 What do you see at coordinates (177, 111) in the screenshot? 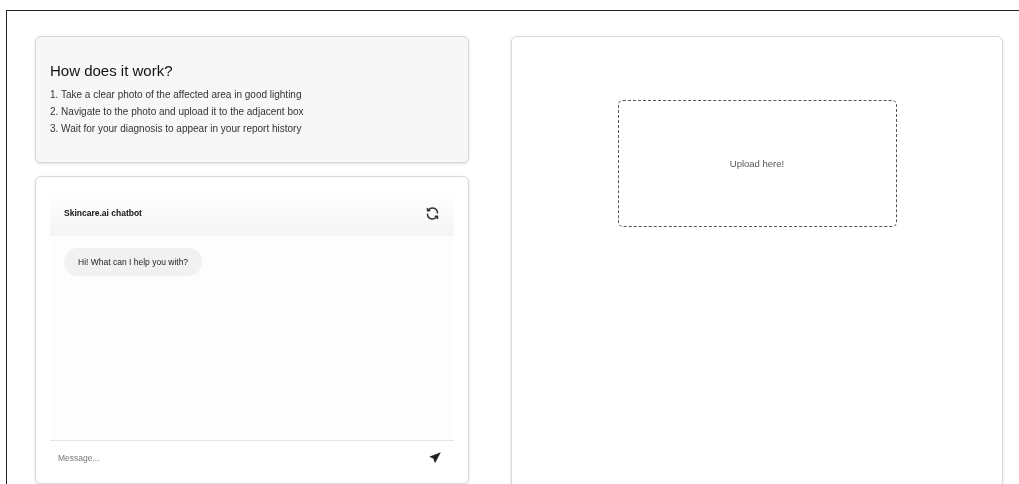
I see `step-text: 2. Navigate to the photo and upload it to the adjacent box` at bounding box center [177, 111].